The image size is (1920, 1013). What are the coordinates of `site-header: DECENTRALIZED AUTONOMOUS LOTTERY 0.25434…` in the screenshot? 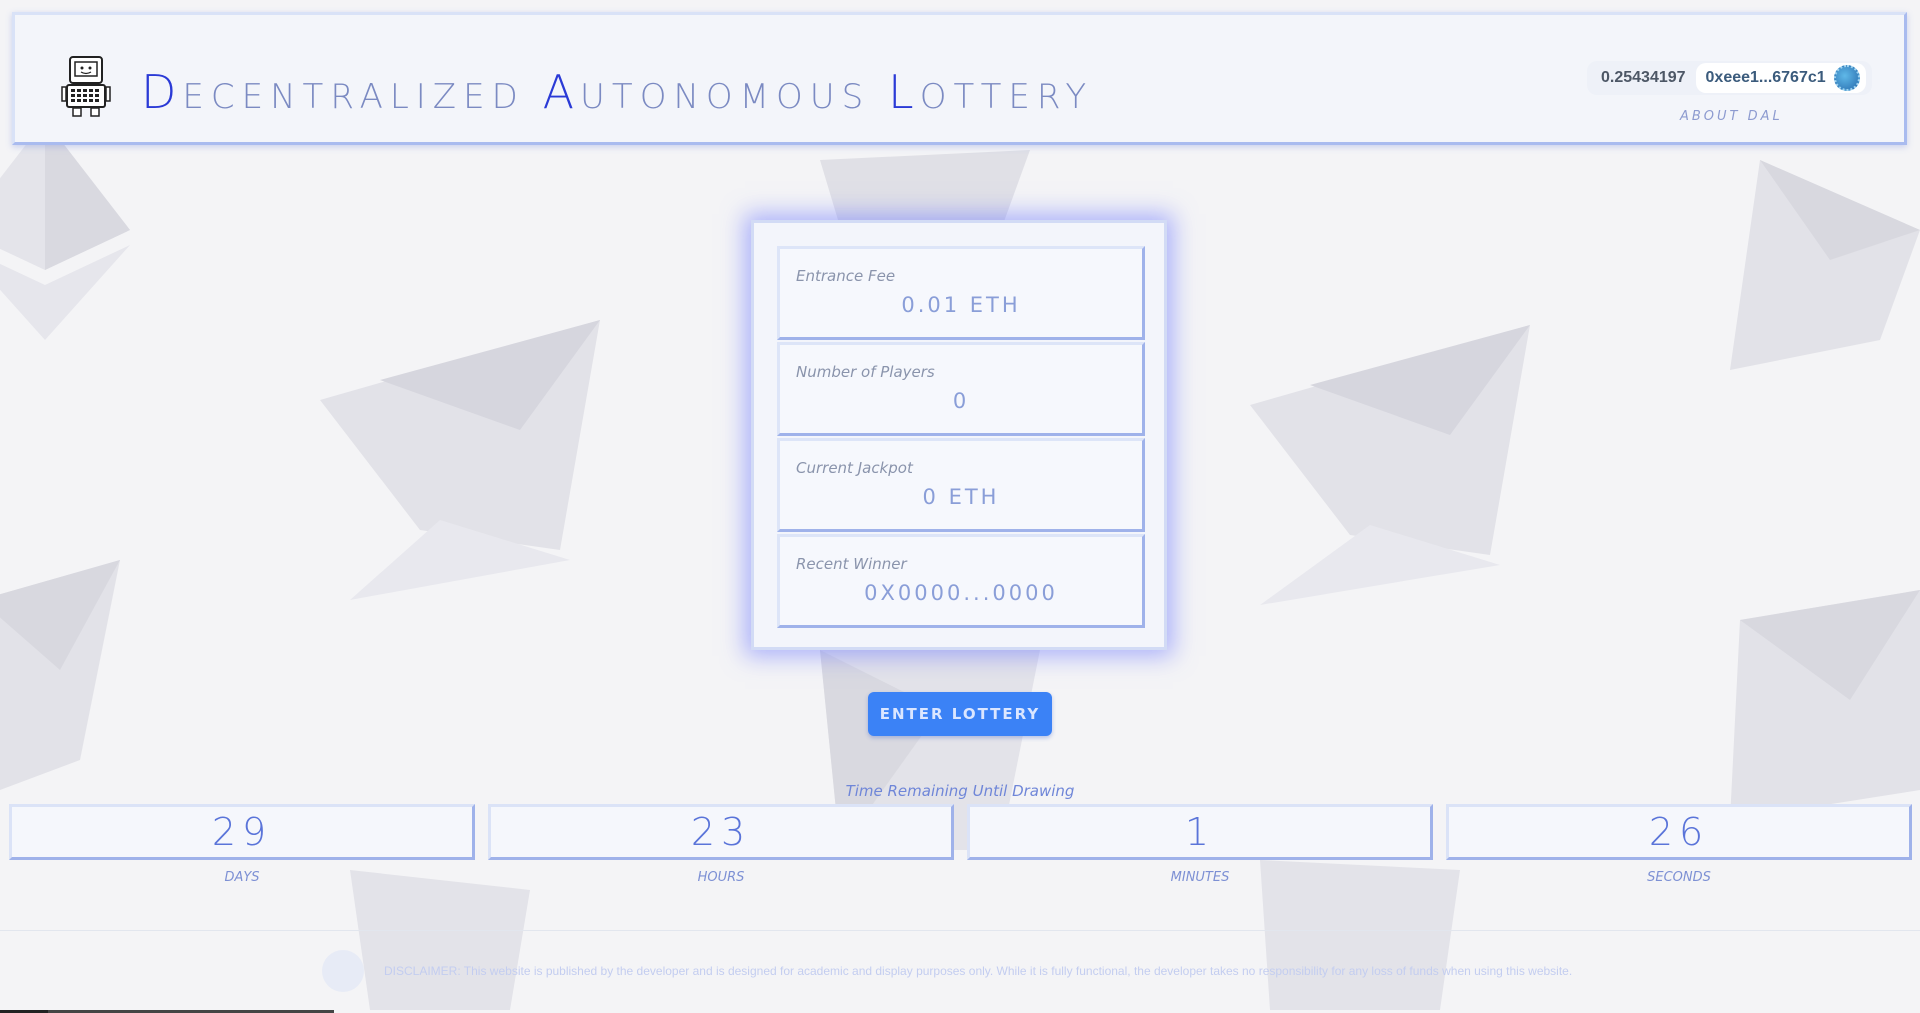 It's located at (959, 78).